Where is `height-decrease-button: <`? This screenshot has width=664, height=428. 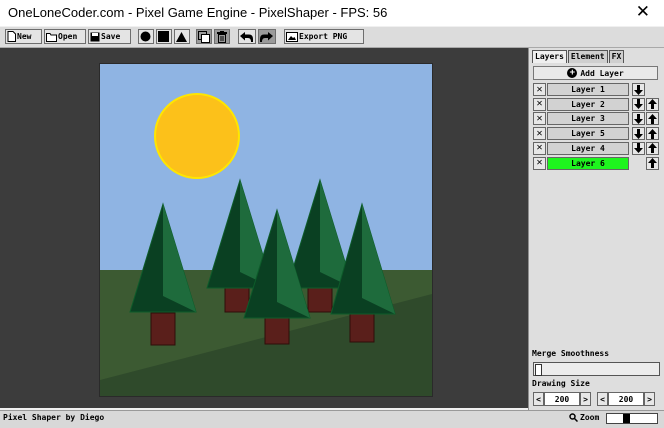 height-decrease-button: < is located at coordinates (602, 399).